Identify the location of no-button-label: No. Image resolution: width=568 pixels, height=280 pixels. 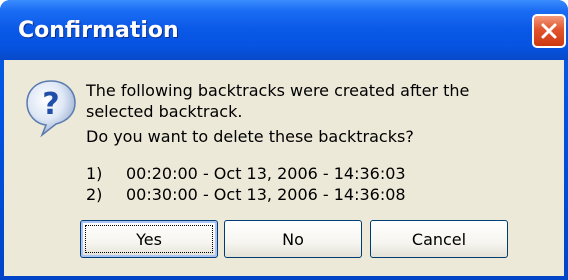
(293, 239).